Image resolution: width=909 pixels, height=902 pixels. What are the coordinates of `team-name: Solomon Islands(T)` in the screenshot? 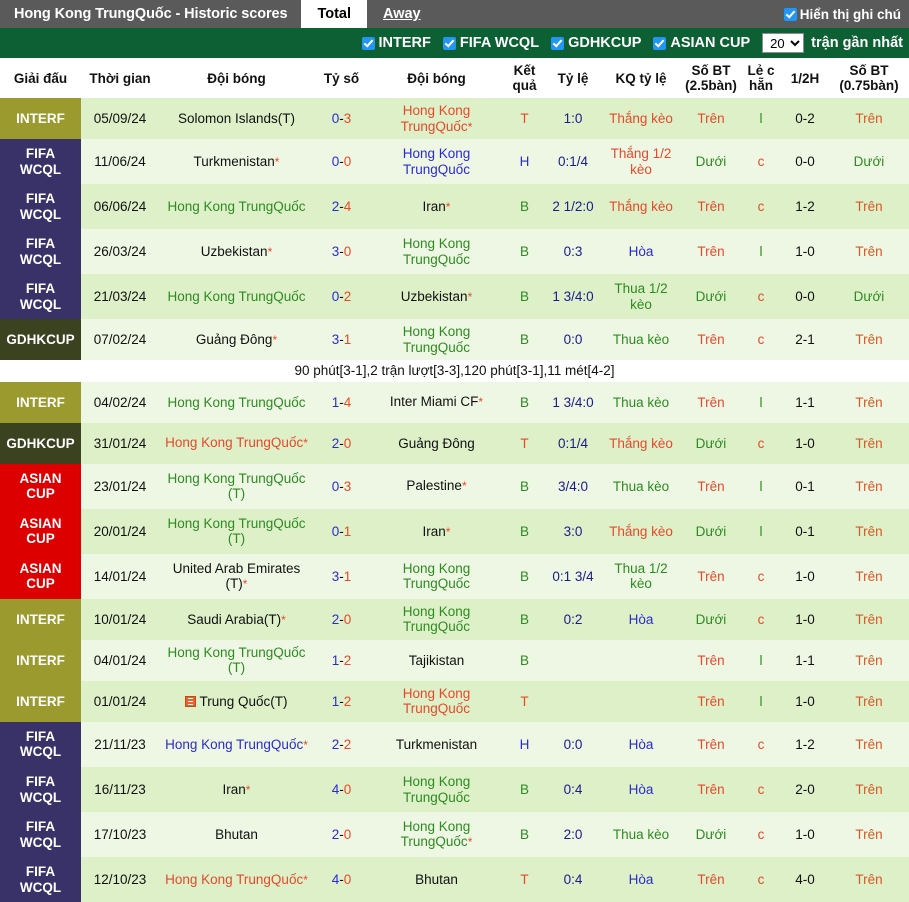 It's located at (236, 119).